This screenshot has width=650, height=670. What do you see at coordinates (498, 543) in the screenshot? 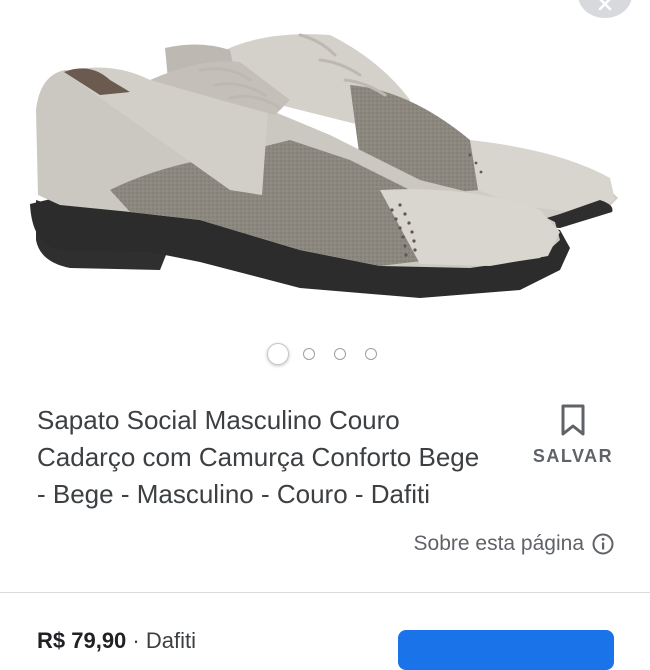
I see `about-this-page-label: Sobre esta página` at bounding box center [498, 543].